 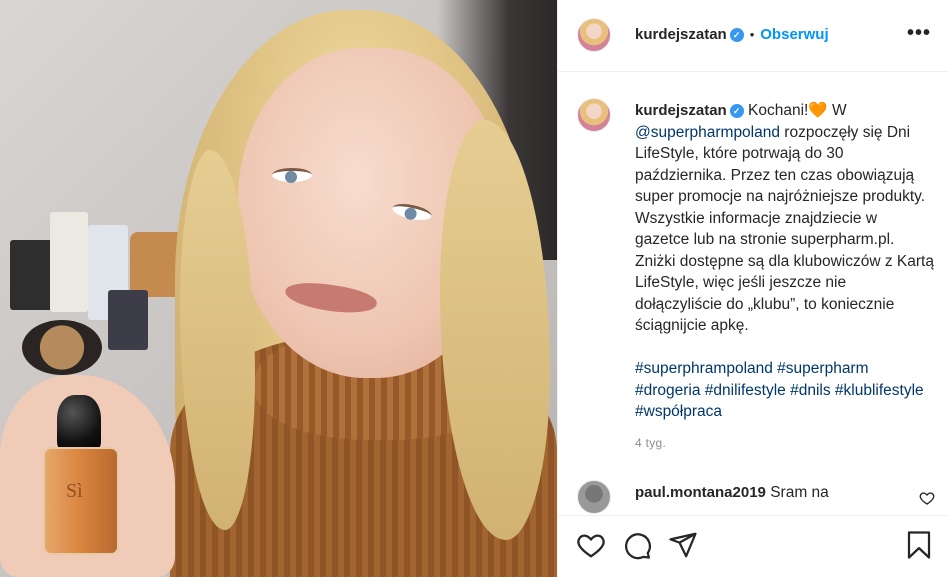 I want to click on product-mascara, so click(x=128, y=320).